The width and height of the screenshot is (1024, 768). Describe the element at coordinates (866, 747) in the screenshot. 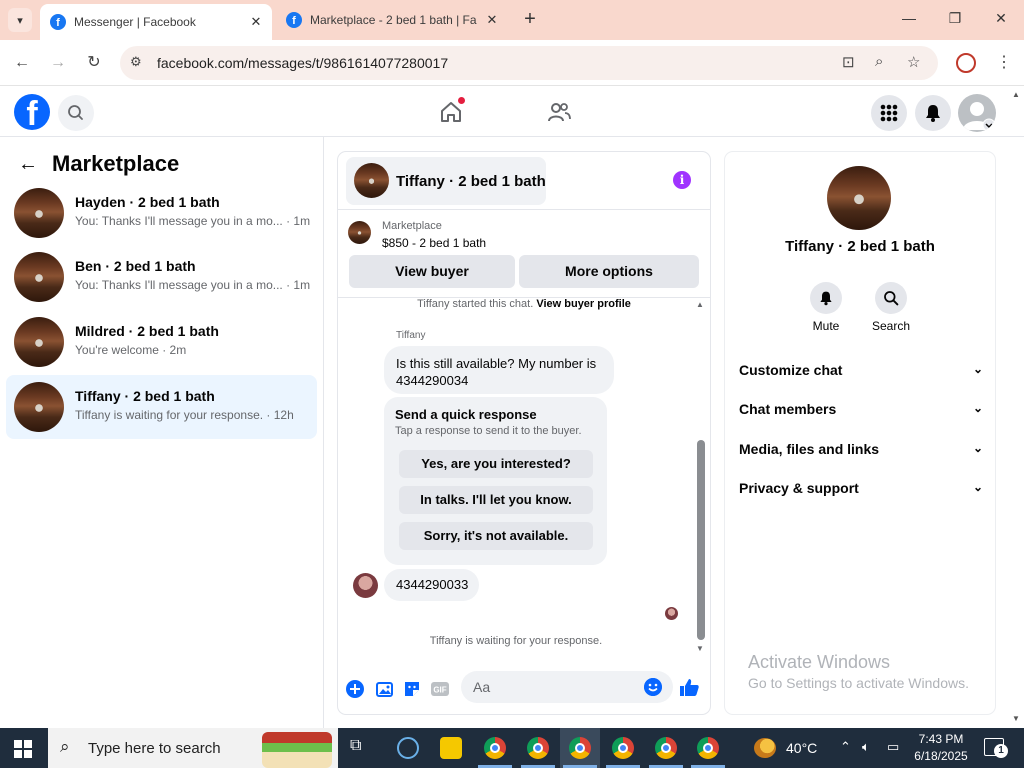

I see `volume-icon: 🔈︎` at that location.